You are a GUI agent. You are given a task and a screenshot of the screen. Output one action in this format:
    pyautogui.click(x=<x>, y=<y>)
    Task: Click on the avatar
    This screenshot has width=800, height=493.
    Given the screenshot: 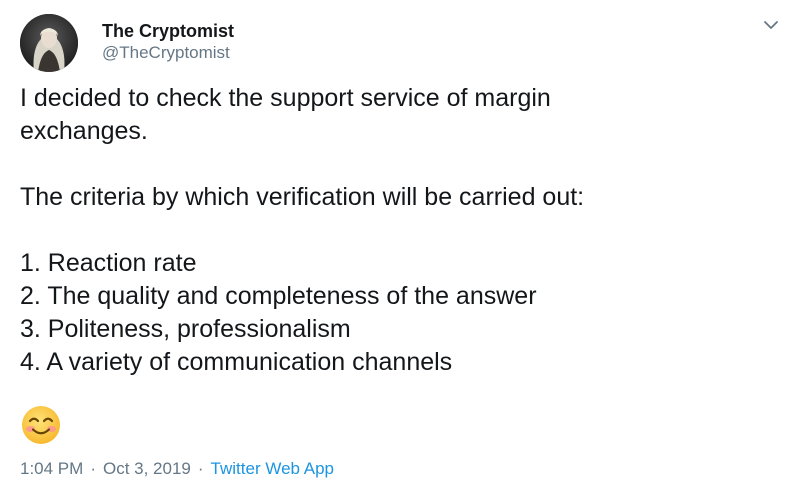 What is the action you would take?
    pyautogui.click(x=49, y=43)
    